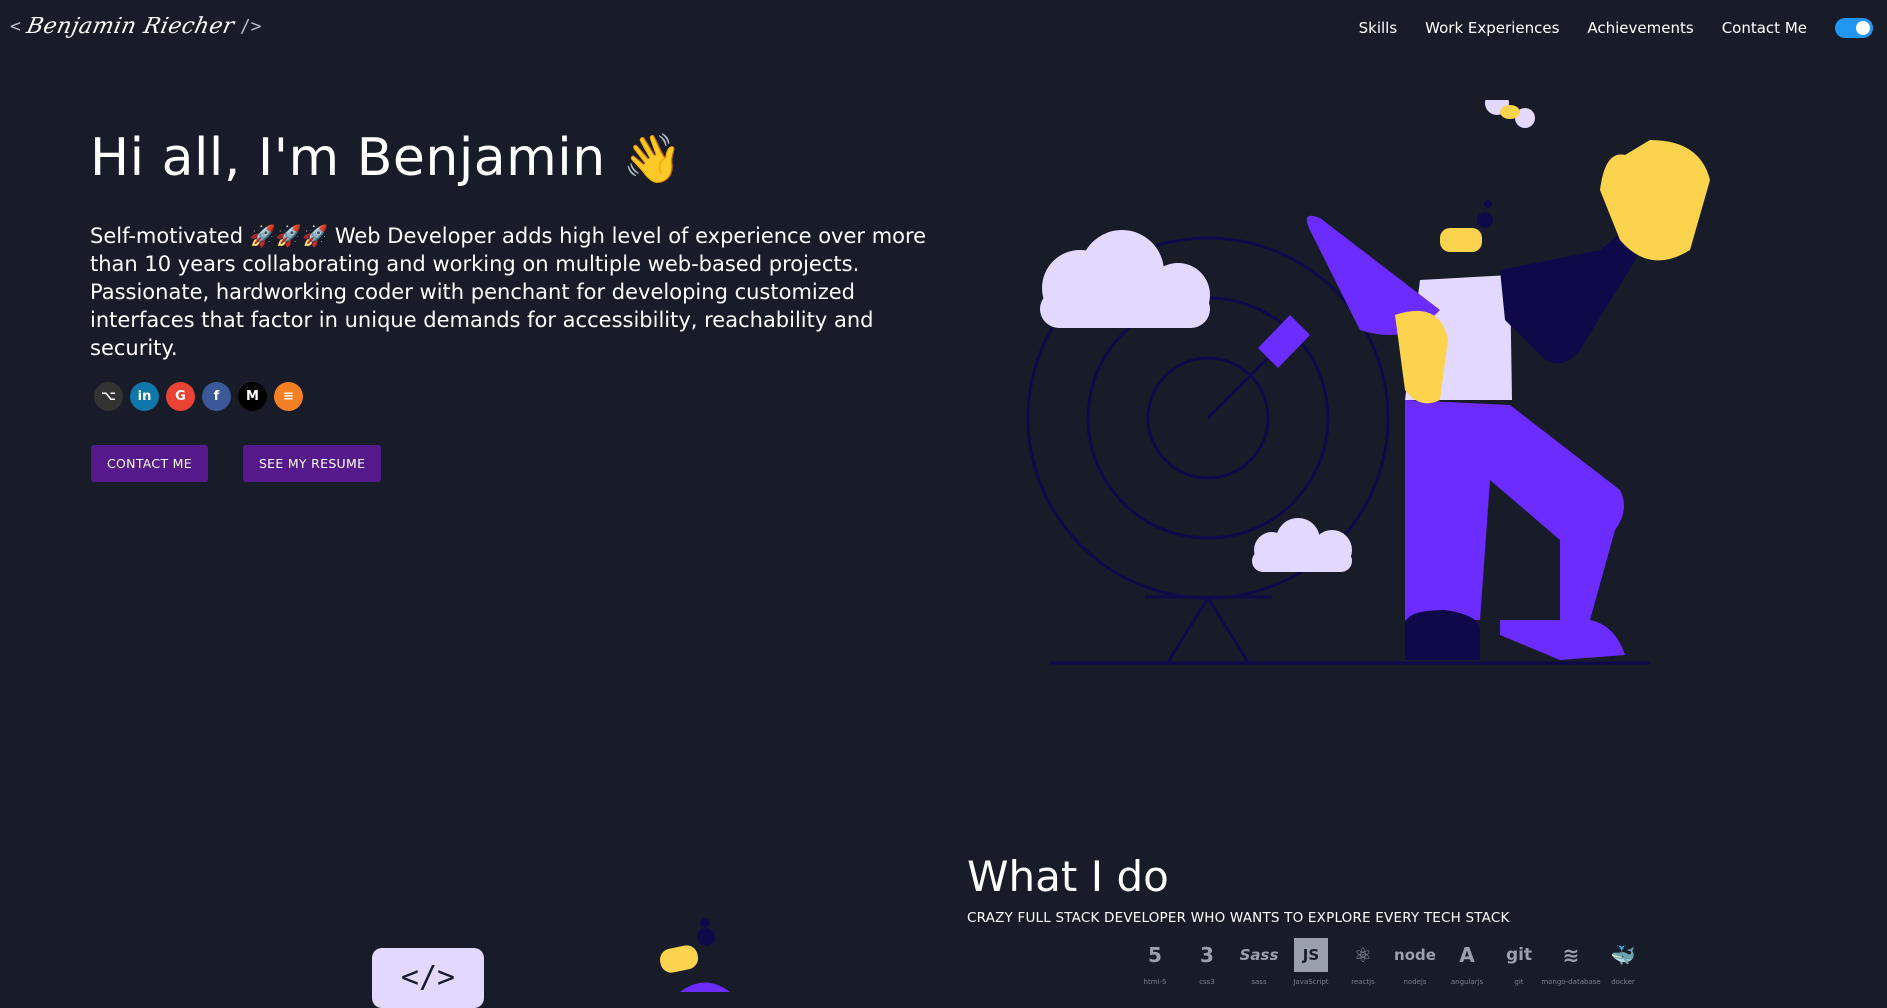 This screenshot has height=1008, width=1887. I want to click on nav-achievements: Achievements, so click(1640, 28).